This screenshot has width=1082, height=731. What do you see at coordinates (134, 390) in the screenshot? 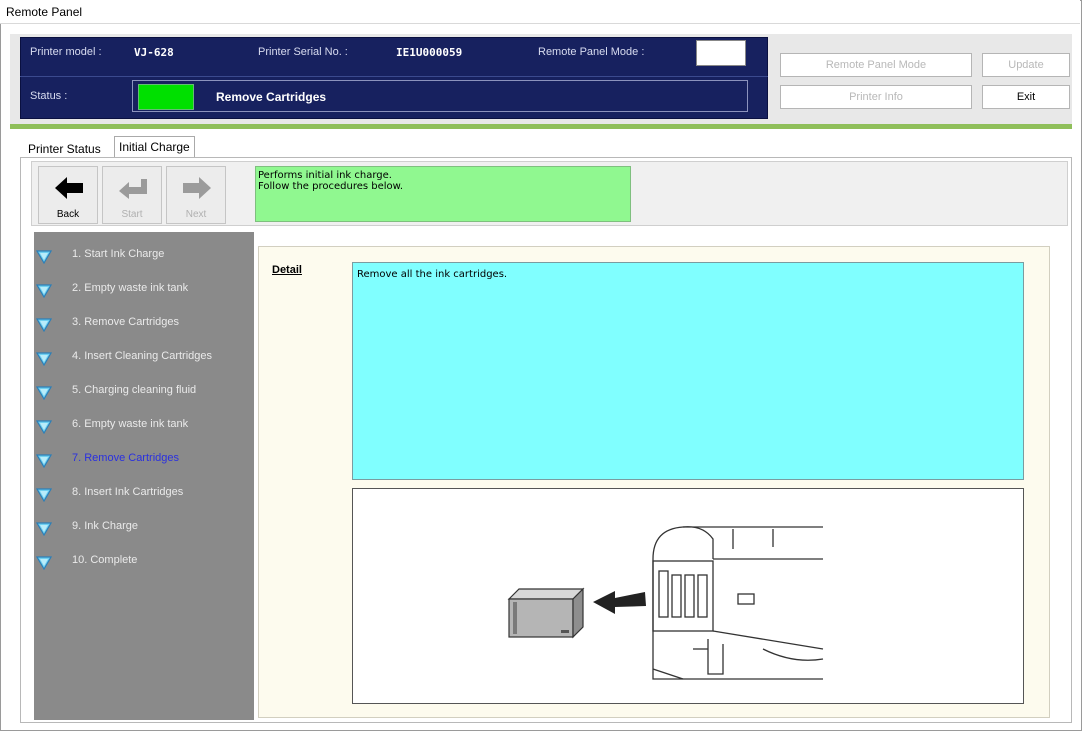
I see `step-label: 5. Charging cleaning fluid` at bounding box center [134, 390].